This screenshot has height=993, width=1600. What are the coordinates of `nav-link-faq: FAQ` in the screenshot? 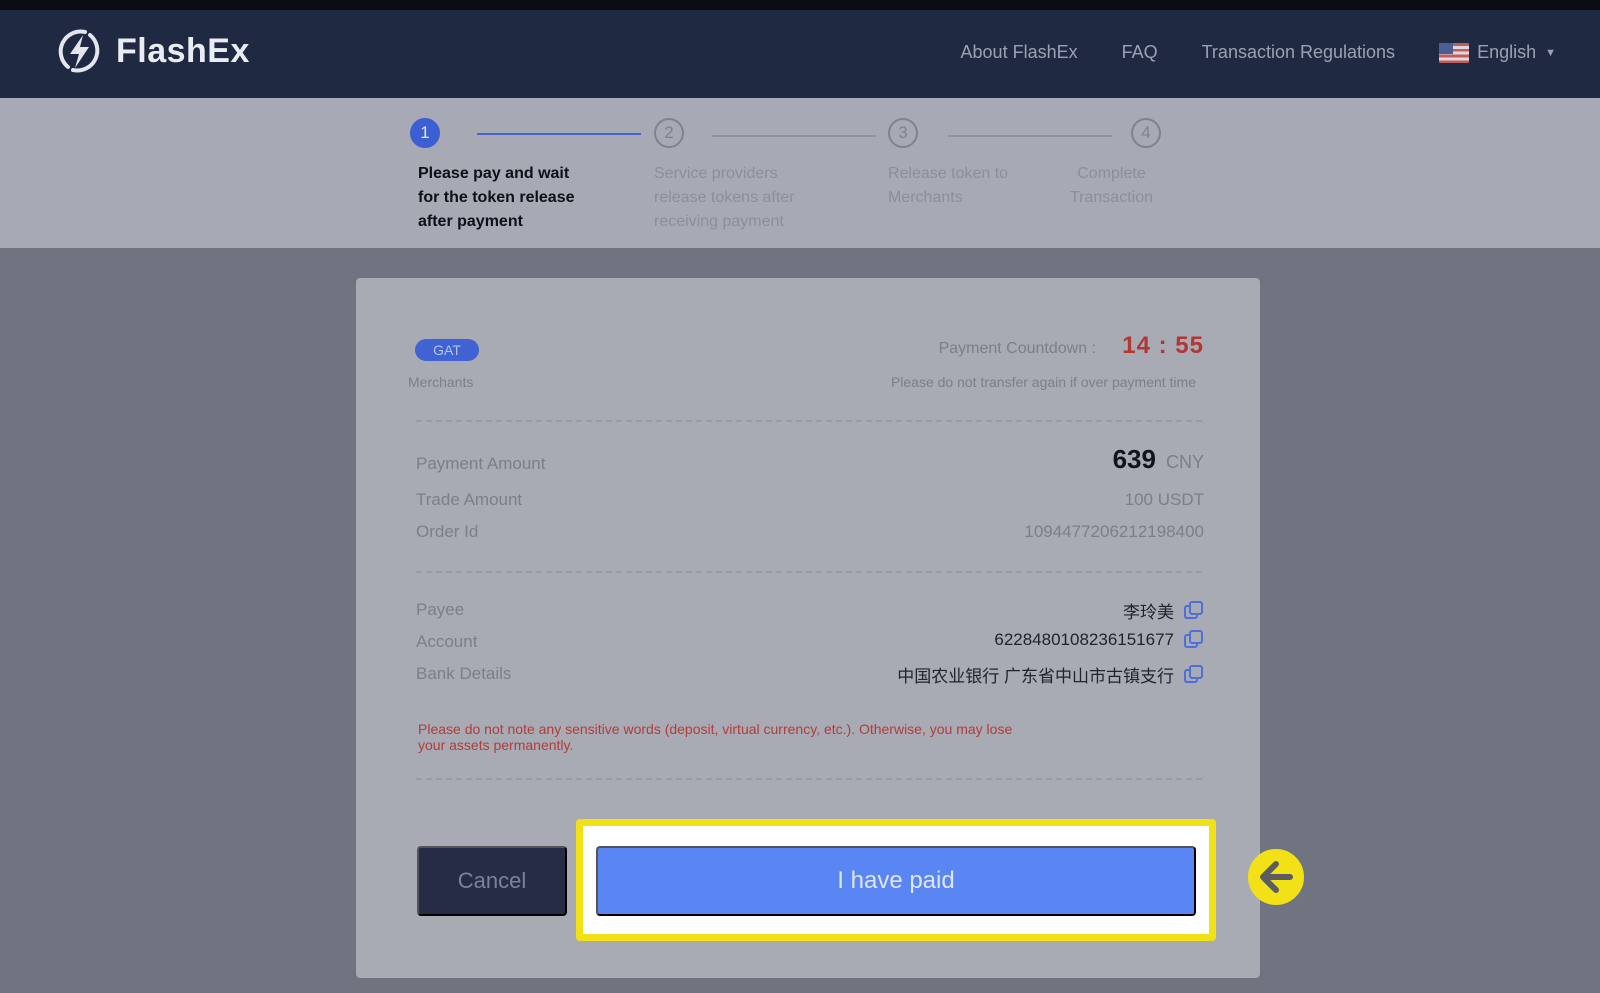 It's located at (1140, 52).